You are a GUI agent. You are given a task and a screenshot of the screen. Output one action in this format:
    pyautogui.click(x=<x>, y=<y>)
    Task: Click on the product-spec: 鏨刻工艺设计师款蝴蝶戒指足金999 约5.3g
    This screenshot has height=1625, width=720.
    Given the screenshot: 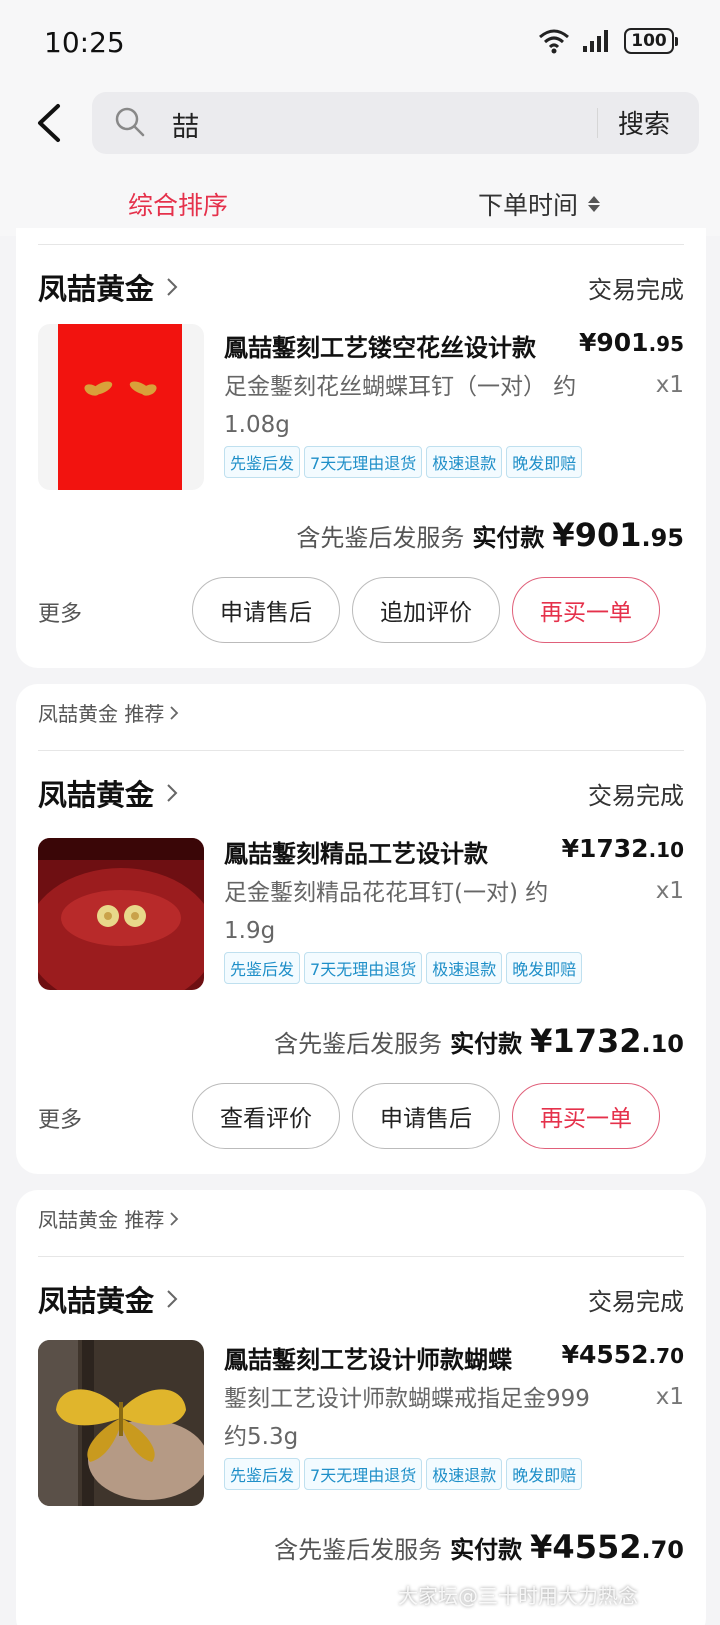 What is the action you would take?
    pyautogui.click(x=407, y=1418)
    